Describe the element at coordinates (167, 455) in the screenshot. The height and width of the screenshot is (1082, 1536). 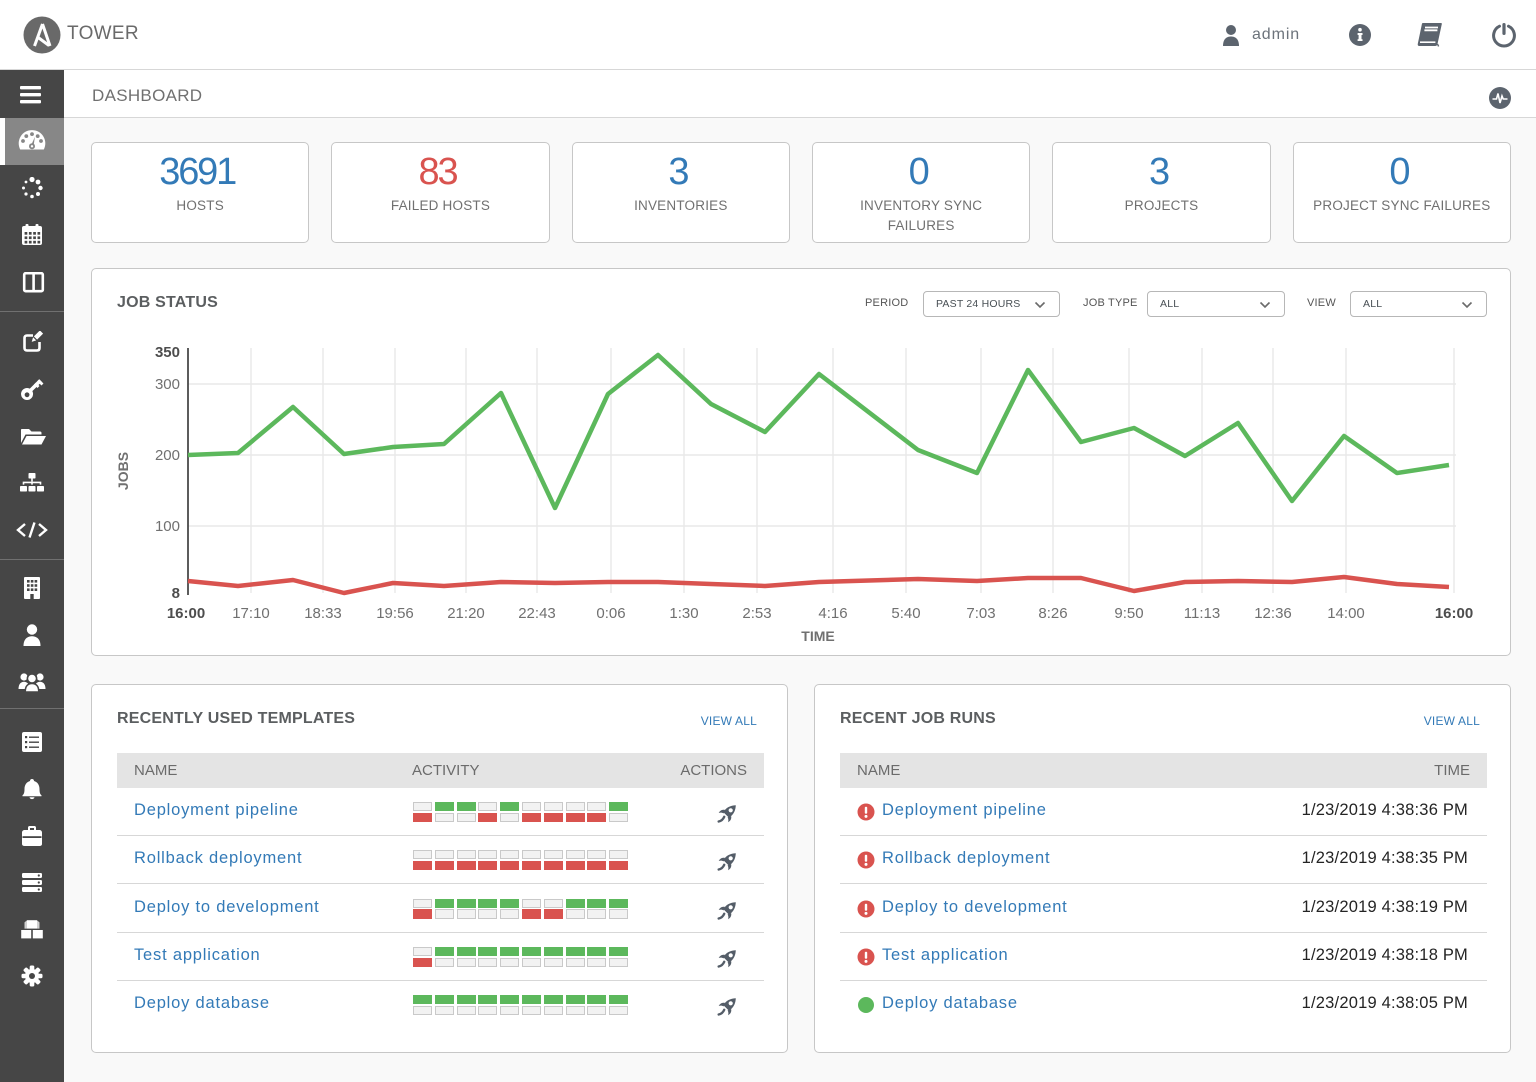
I see `svg-text: 200` at that location.